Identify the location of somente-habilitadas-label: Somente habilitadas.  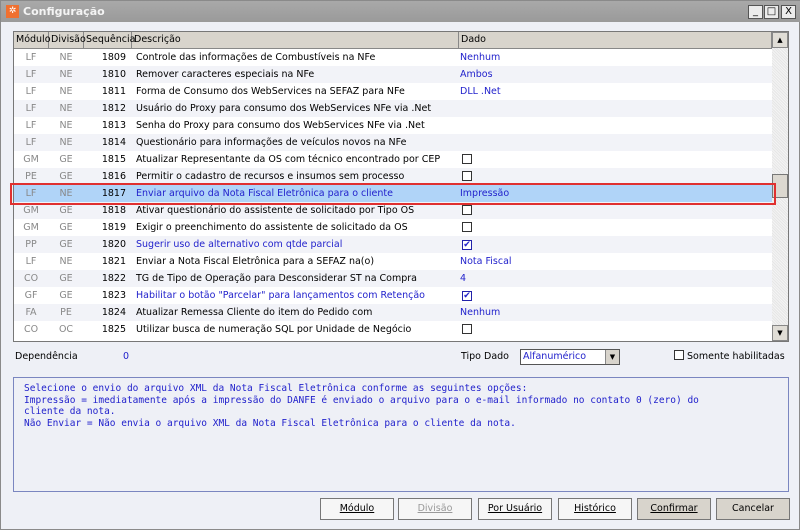
(736, 356).